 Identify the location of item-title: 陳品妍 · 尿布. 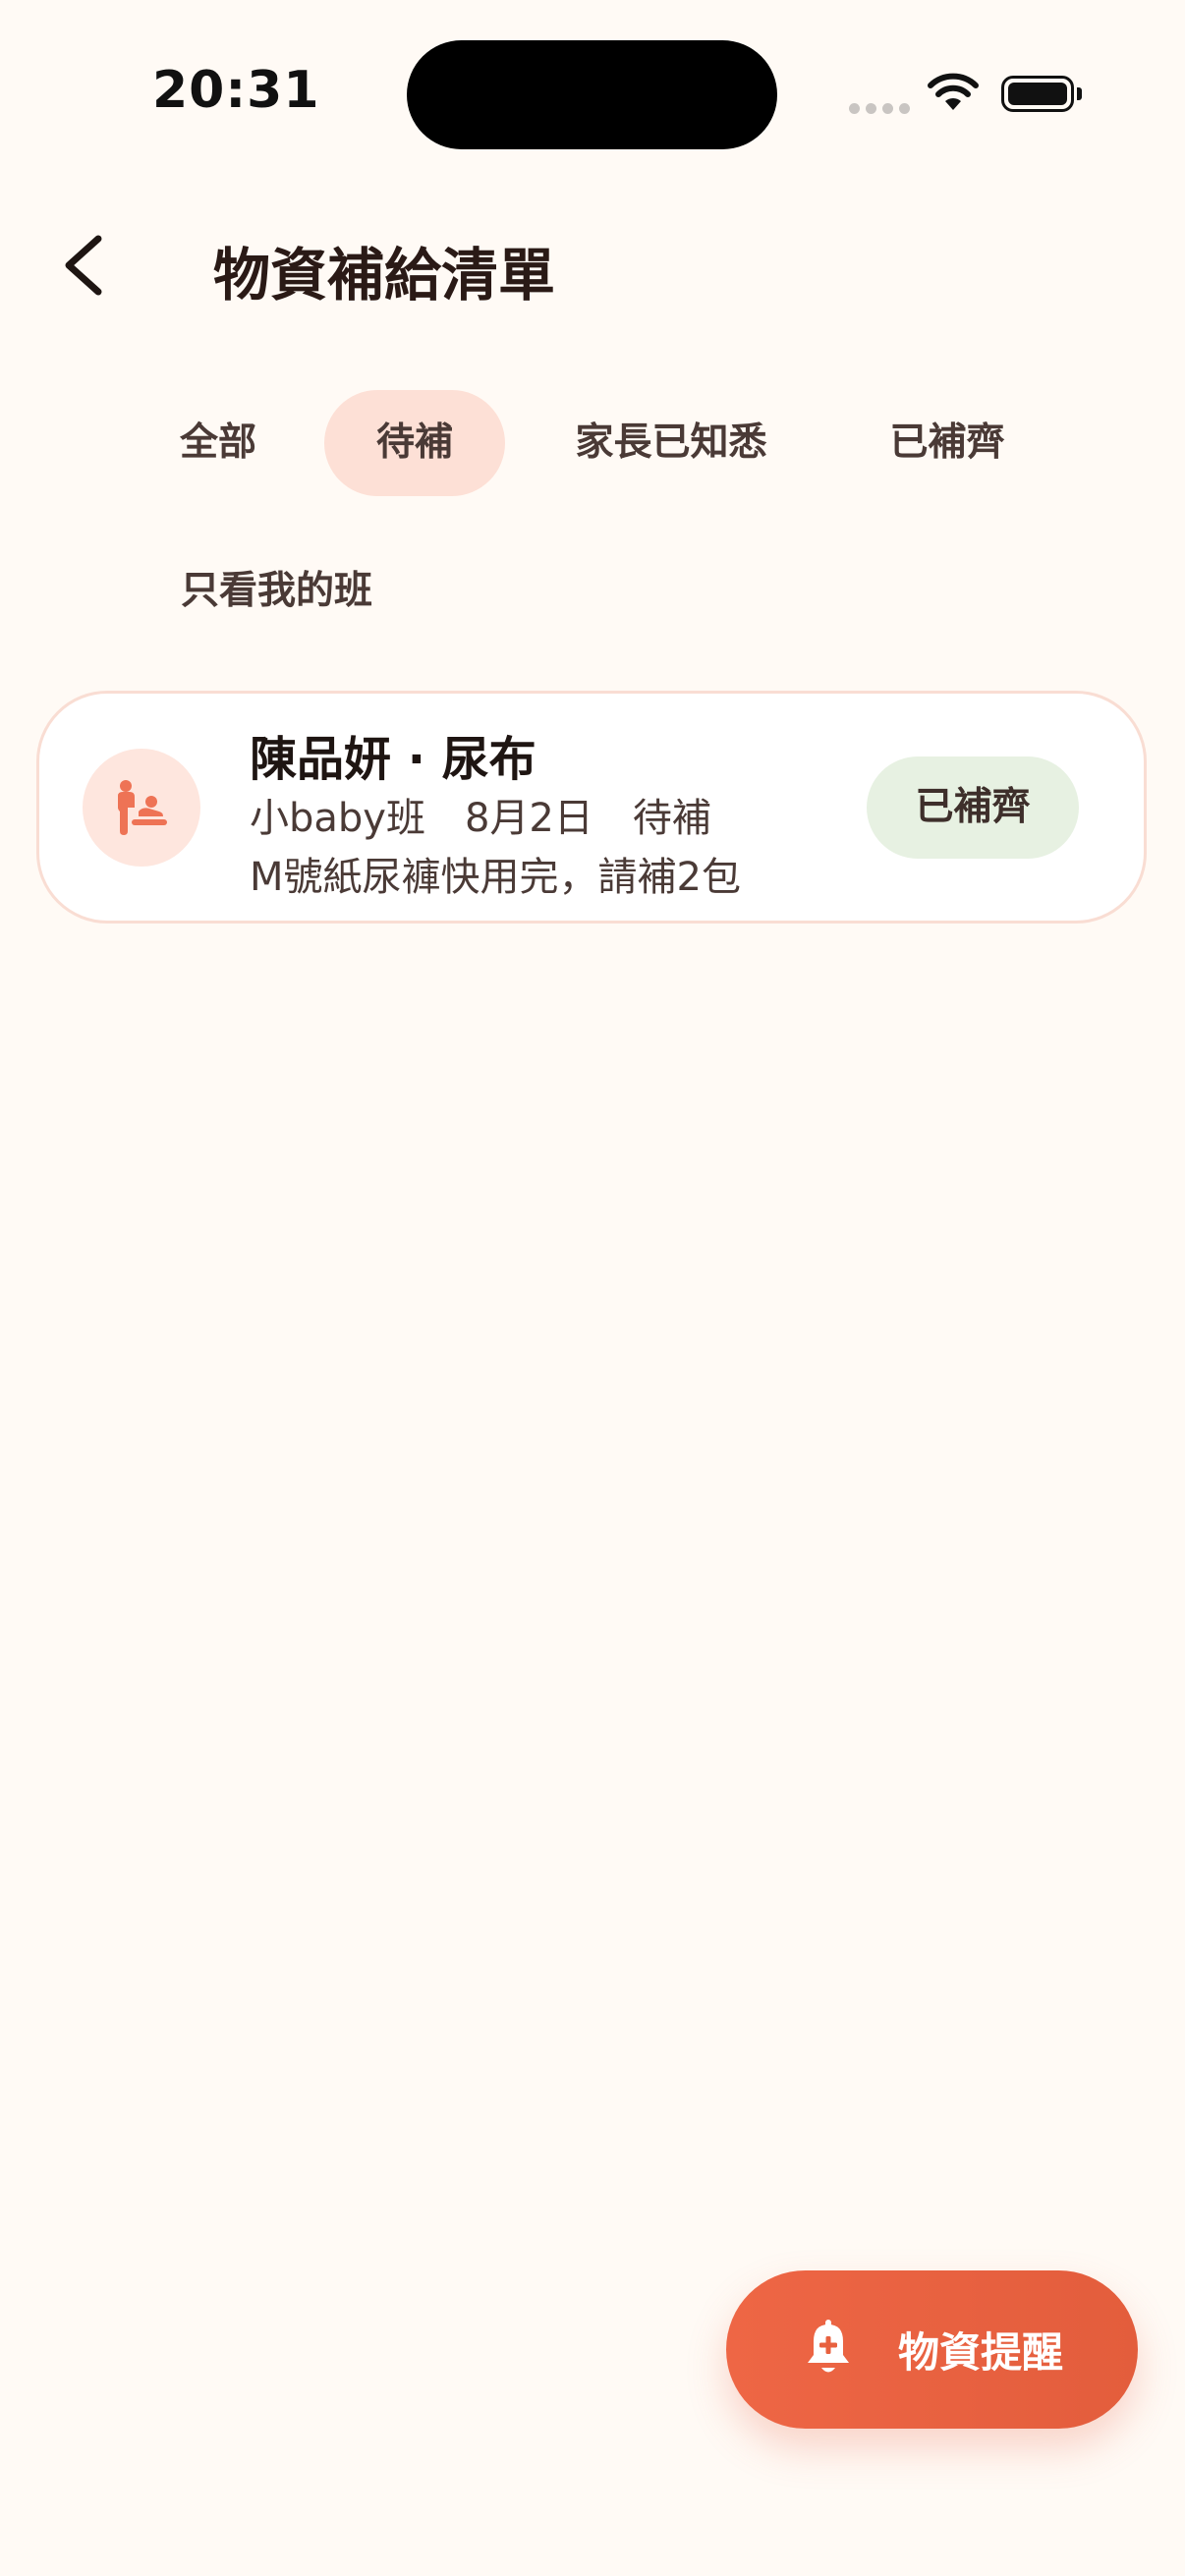
(393, 759).